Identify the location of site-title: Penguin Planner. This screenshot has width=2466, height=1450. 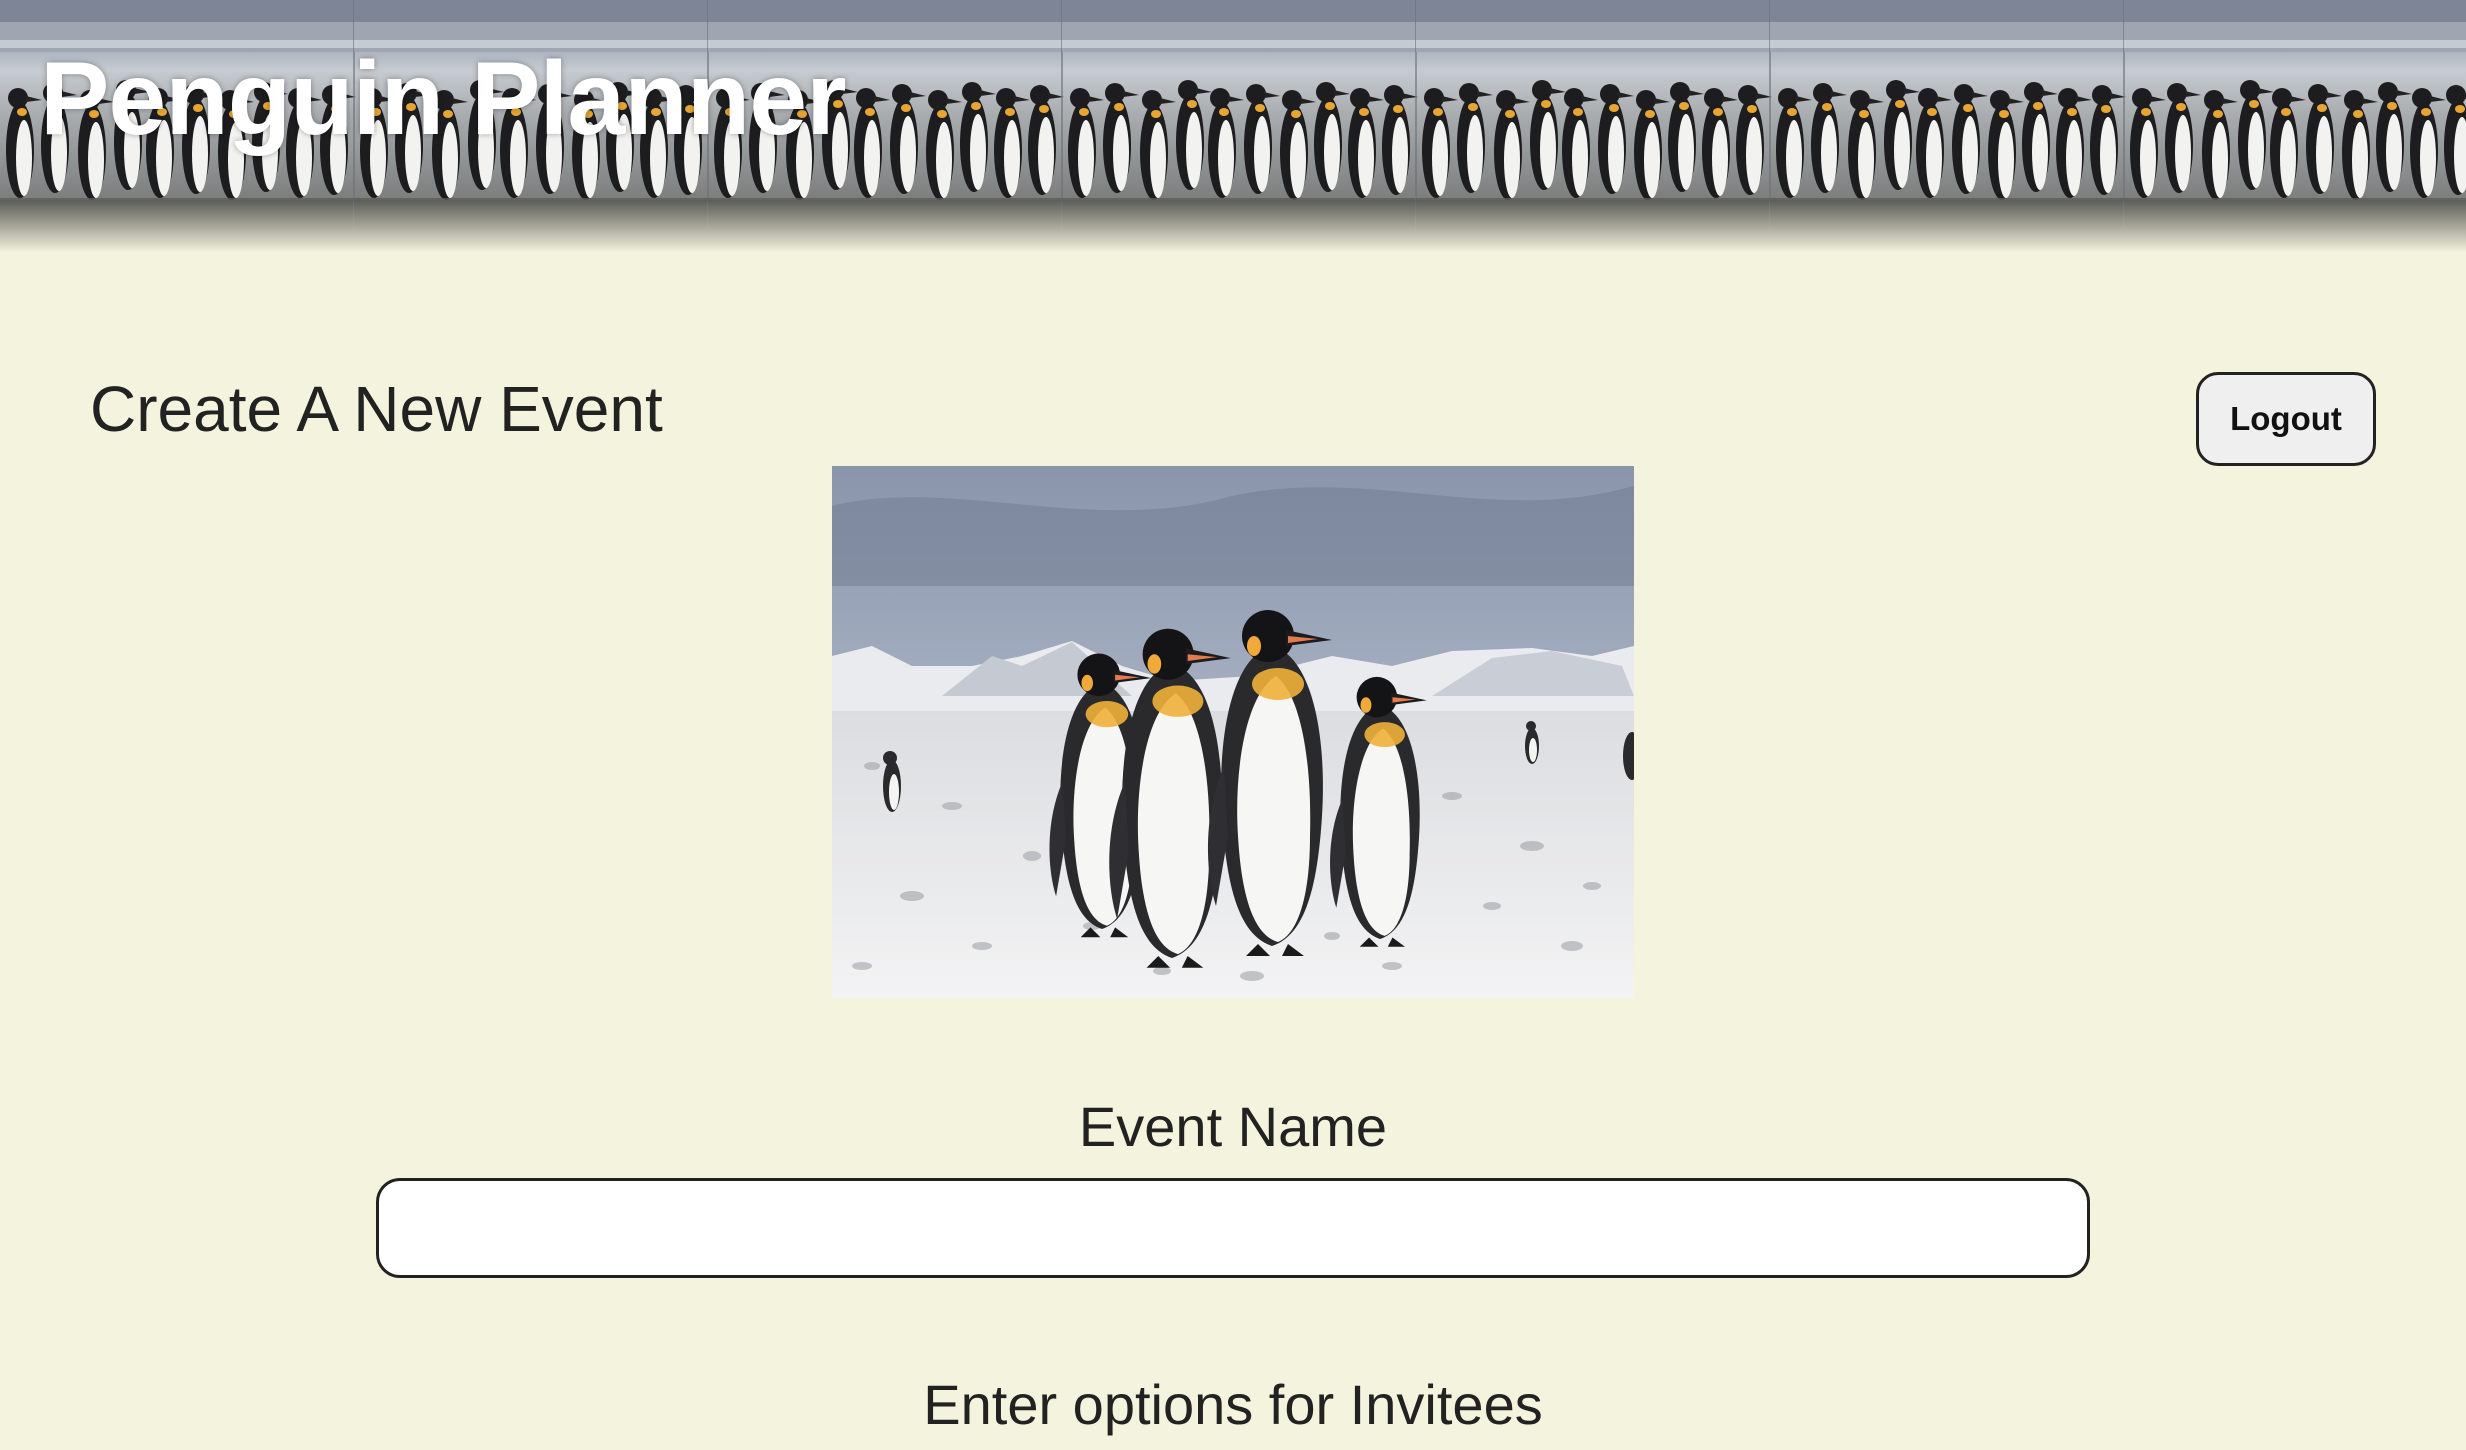
(443, 99).